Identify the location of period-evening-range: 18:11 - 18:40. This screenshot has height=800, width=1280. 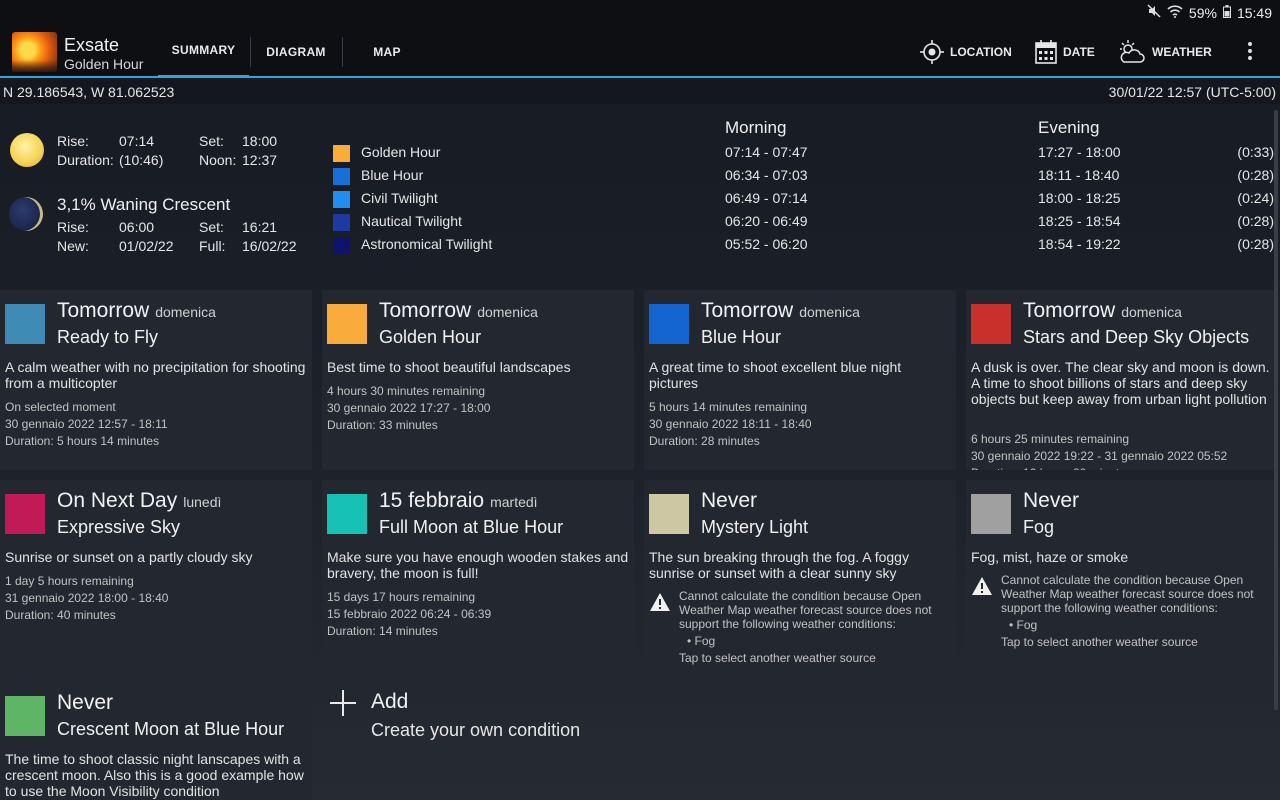
(1079, 175).